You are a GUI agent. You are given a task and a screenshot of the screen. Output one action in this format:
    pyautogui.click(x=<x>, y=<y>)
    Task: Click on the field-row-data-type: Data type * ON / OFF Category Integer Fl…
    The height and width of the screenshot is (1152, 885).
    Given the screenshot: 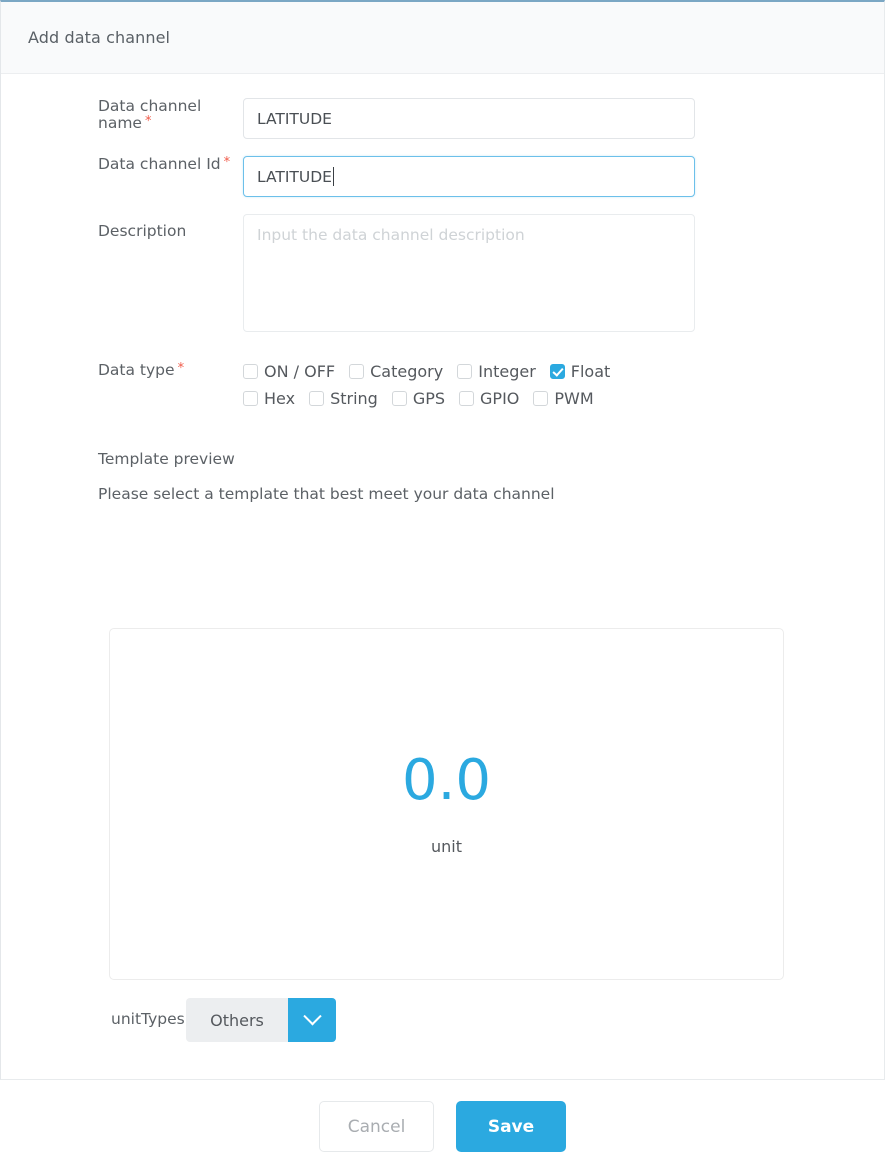 What is the action you would take?
    pyautogui.click(x=442, y=384)
    